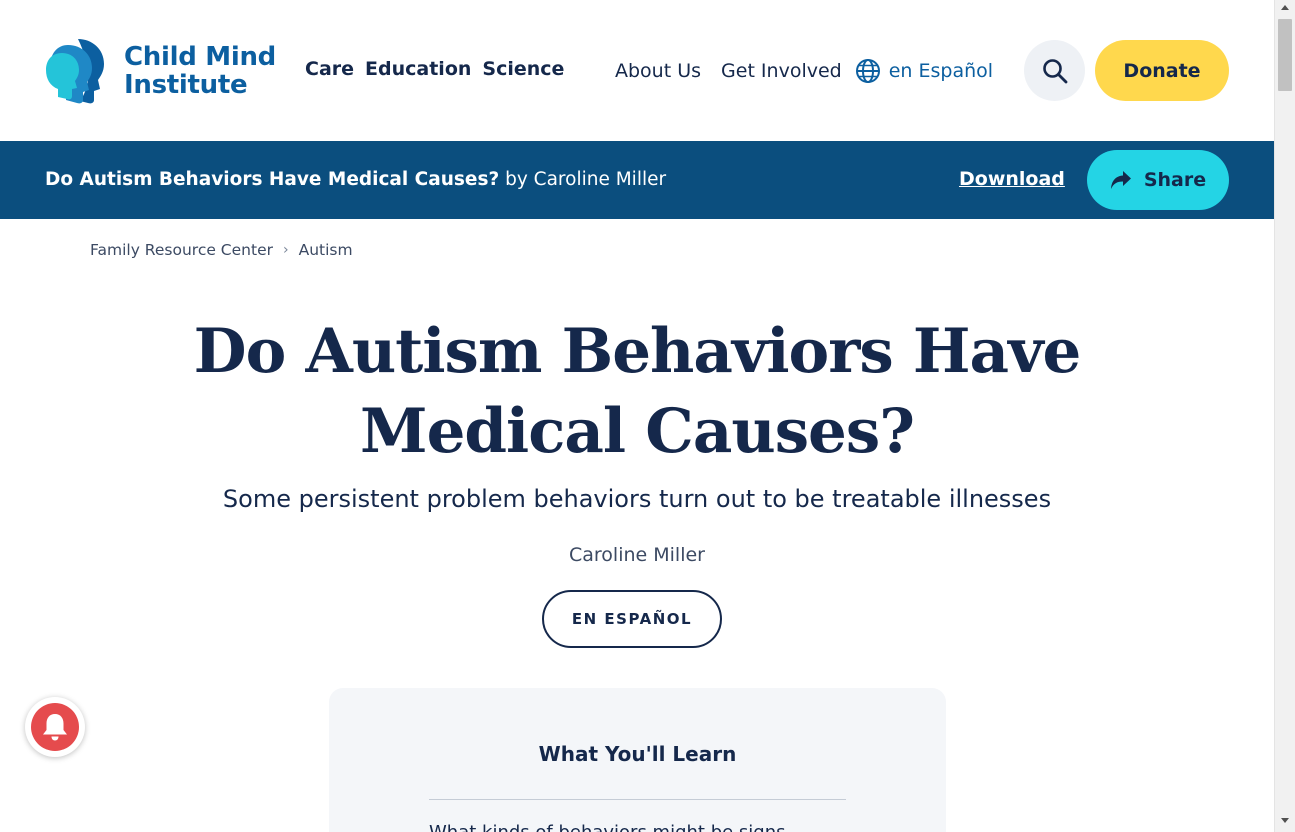 The width and height of the screenshot is (1295, 832). I want to click on article-bar-byline: by Caroline Miller, so click(586, 179).